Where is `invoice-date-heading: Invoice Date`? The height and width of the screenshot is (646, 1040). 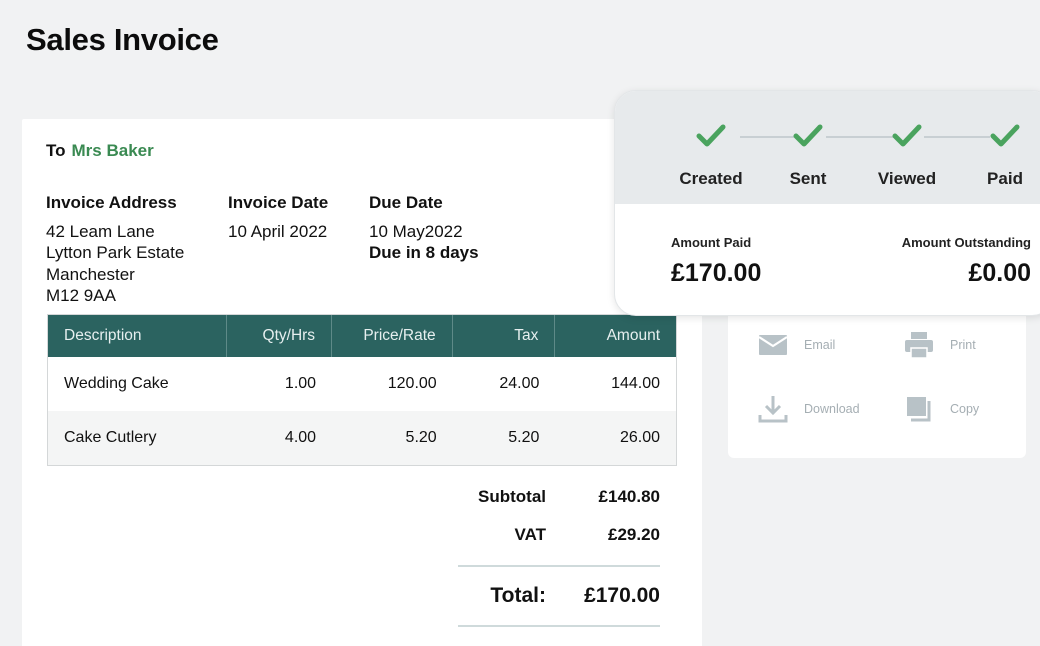
invoice-date-heading: Invoice Date is located at coordinates (278, 202).